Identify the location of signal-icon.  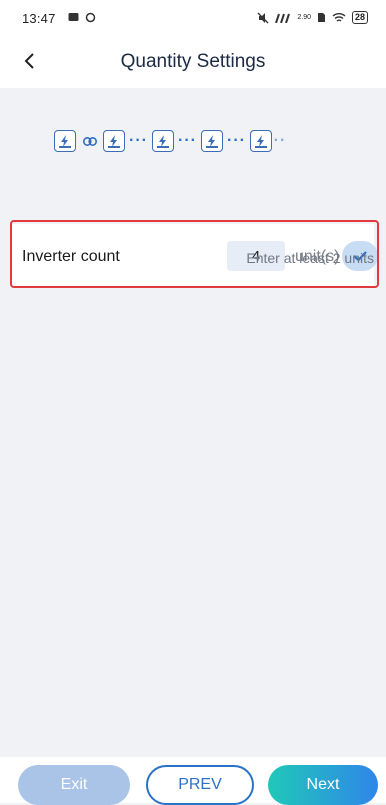
(283, 18).